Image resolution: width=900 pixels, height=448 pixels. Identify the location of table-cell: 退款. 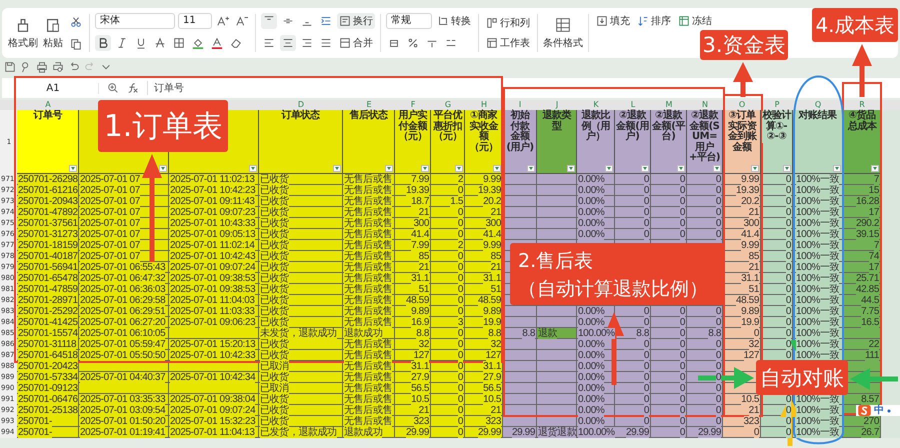
(557, 333).